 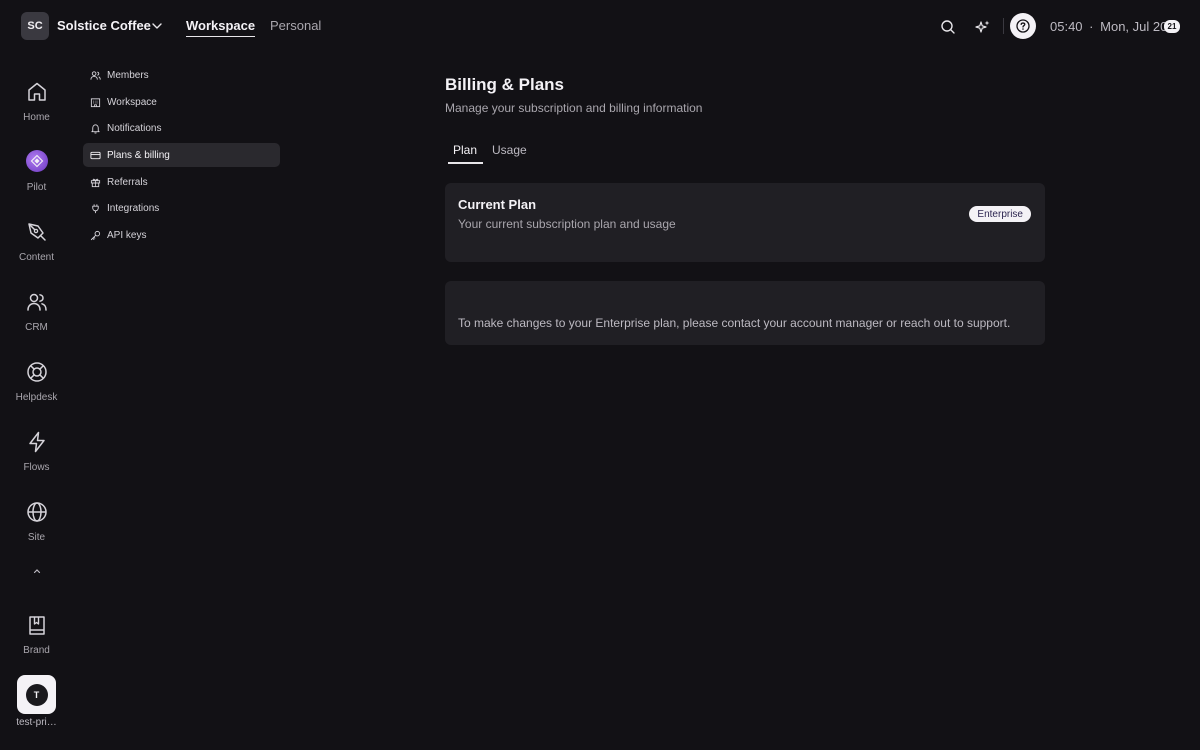 What do you see at coordinates (133, 208) in the screenshot?
I see `settings-nav-label: Integrations` at bounding box center [133, 208].